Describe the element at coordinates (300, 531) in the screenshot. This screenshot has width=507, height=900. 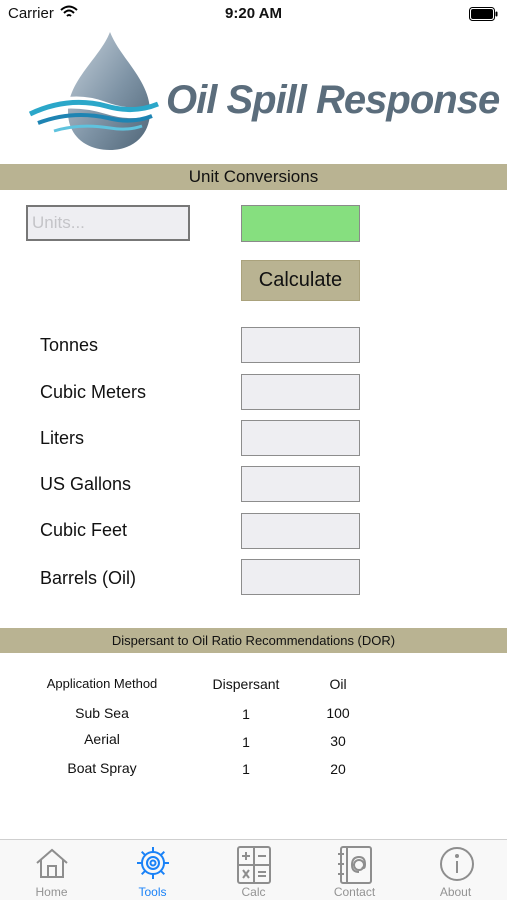
I see `cubic-feet-field` at that location.